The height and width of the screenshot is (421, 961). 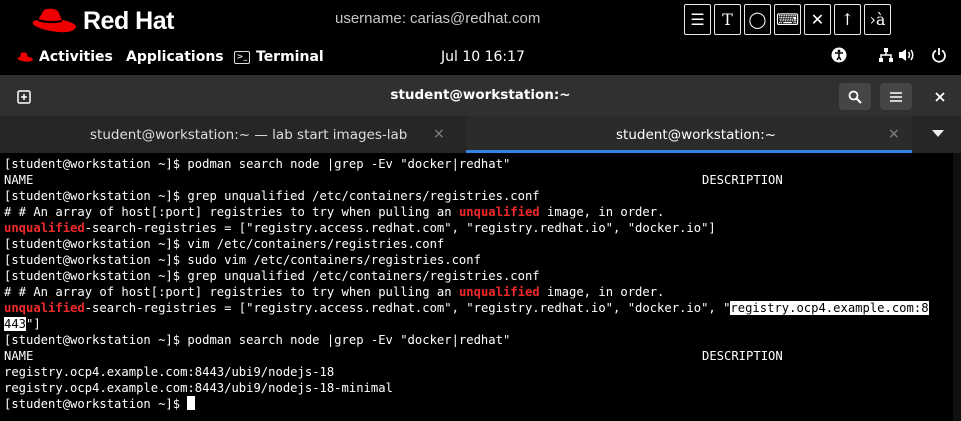 I want to click on redhat-hat-icon, so click(x=54, y=20).